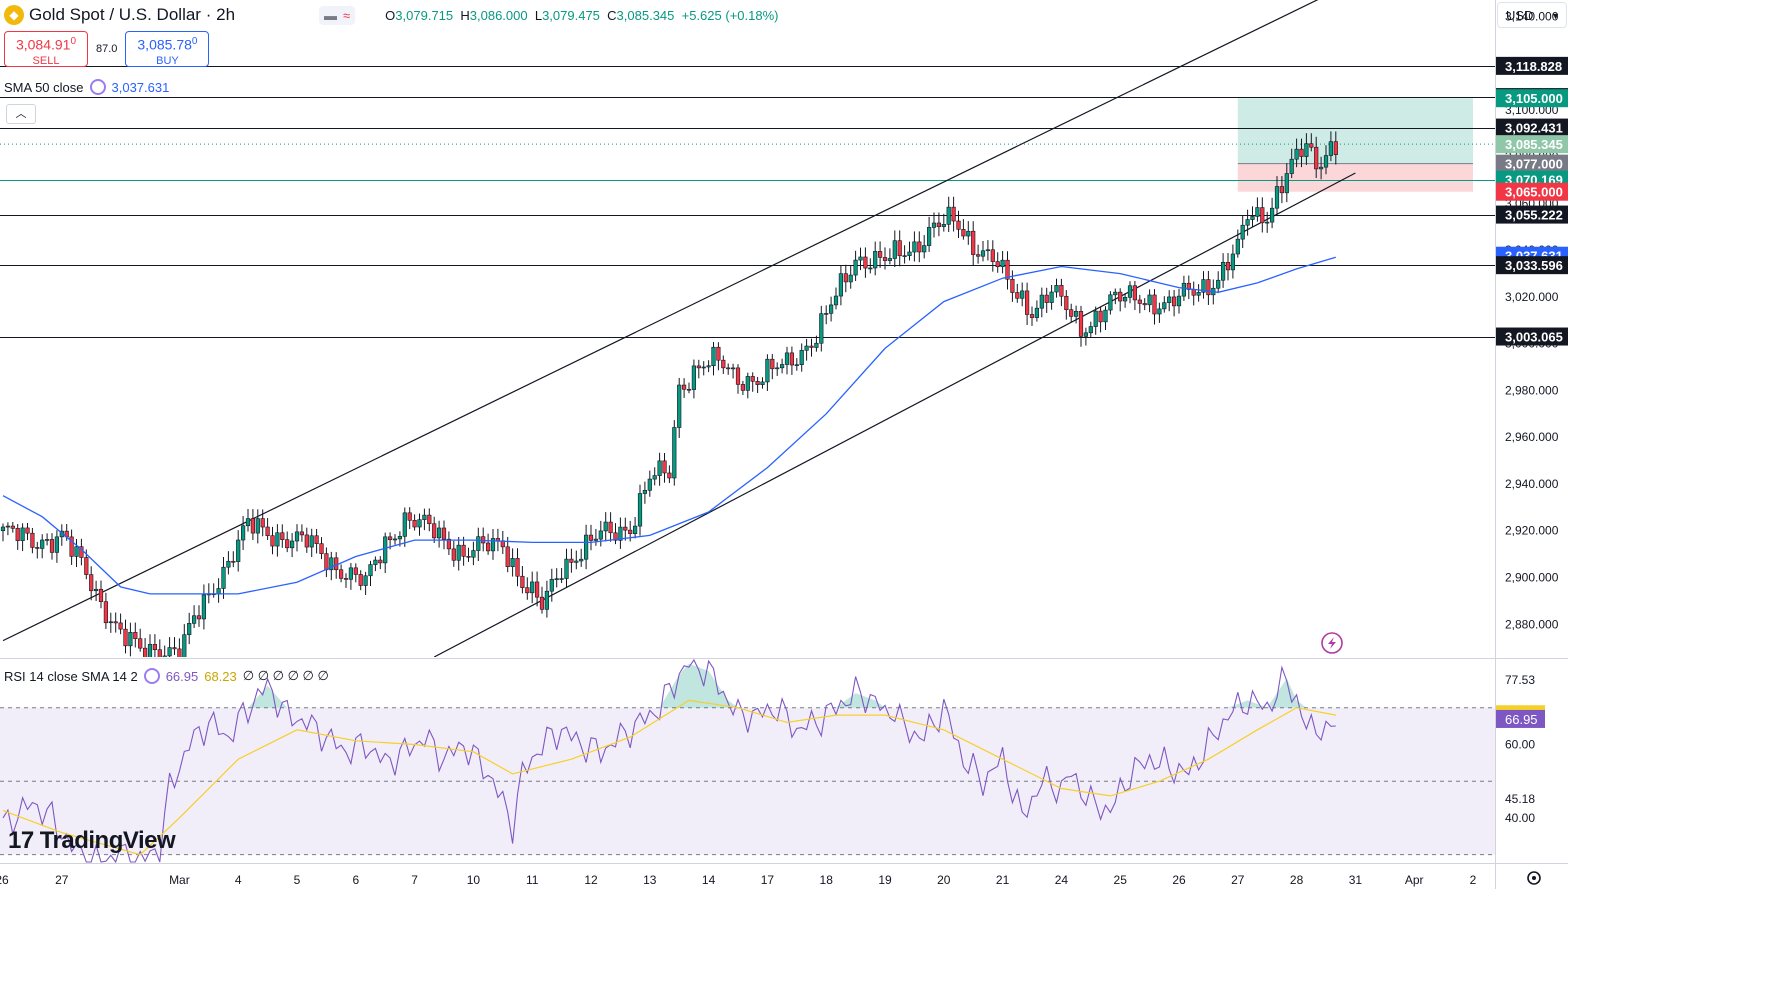 This screenshot has width=1777, height=1008. I want to click on brand-name: TradingView, so click(107, 840).